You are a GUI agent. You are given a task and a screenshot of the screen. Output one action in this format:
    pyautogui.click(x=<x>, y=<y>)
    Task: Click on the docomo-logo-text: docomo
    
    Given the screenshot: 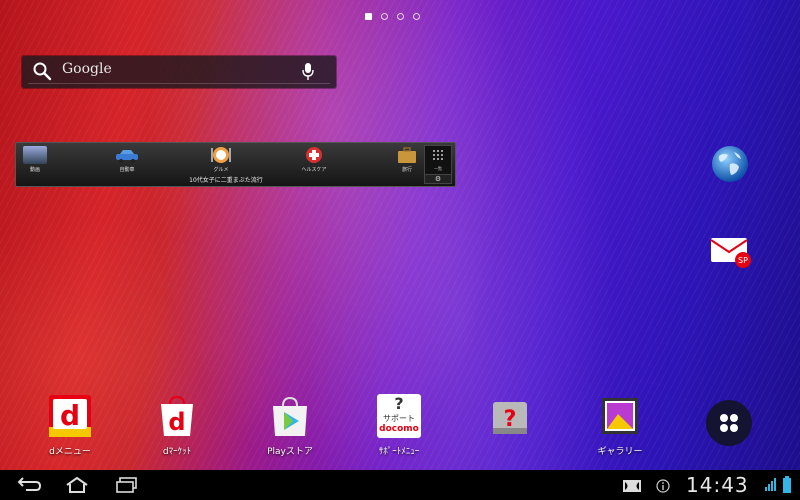 What is the action you would take?
    pyautogui.click(x=399, y=429)
    